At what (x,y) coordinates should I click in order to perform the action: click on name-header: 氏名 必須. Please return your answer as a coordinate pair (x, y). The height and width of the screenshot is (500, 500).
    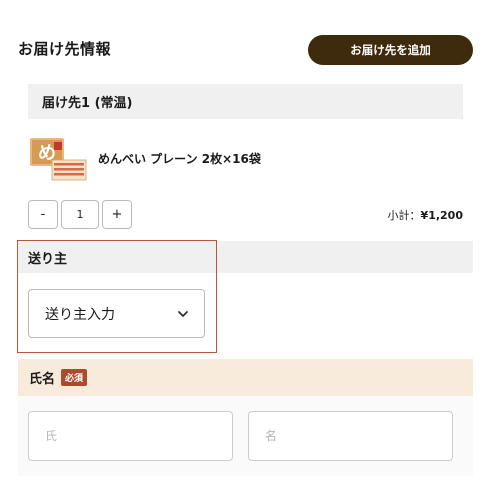
    Looking at the image, I should click on (245, 377).